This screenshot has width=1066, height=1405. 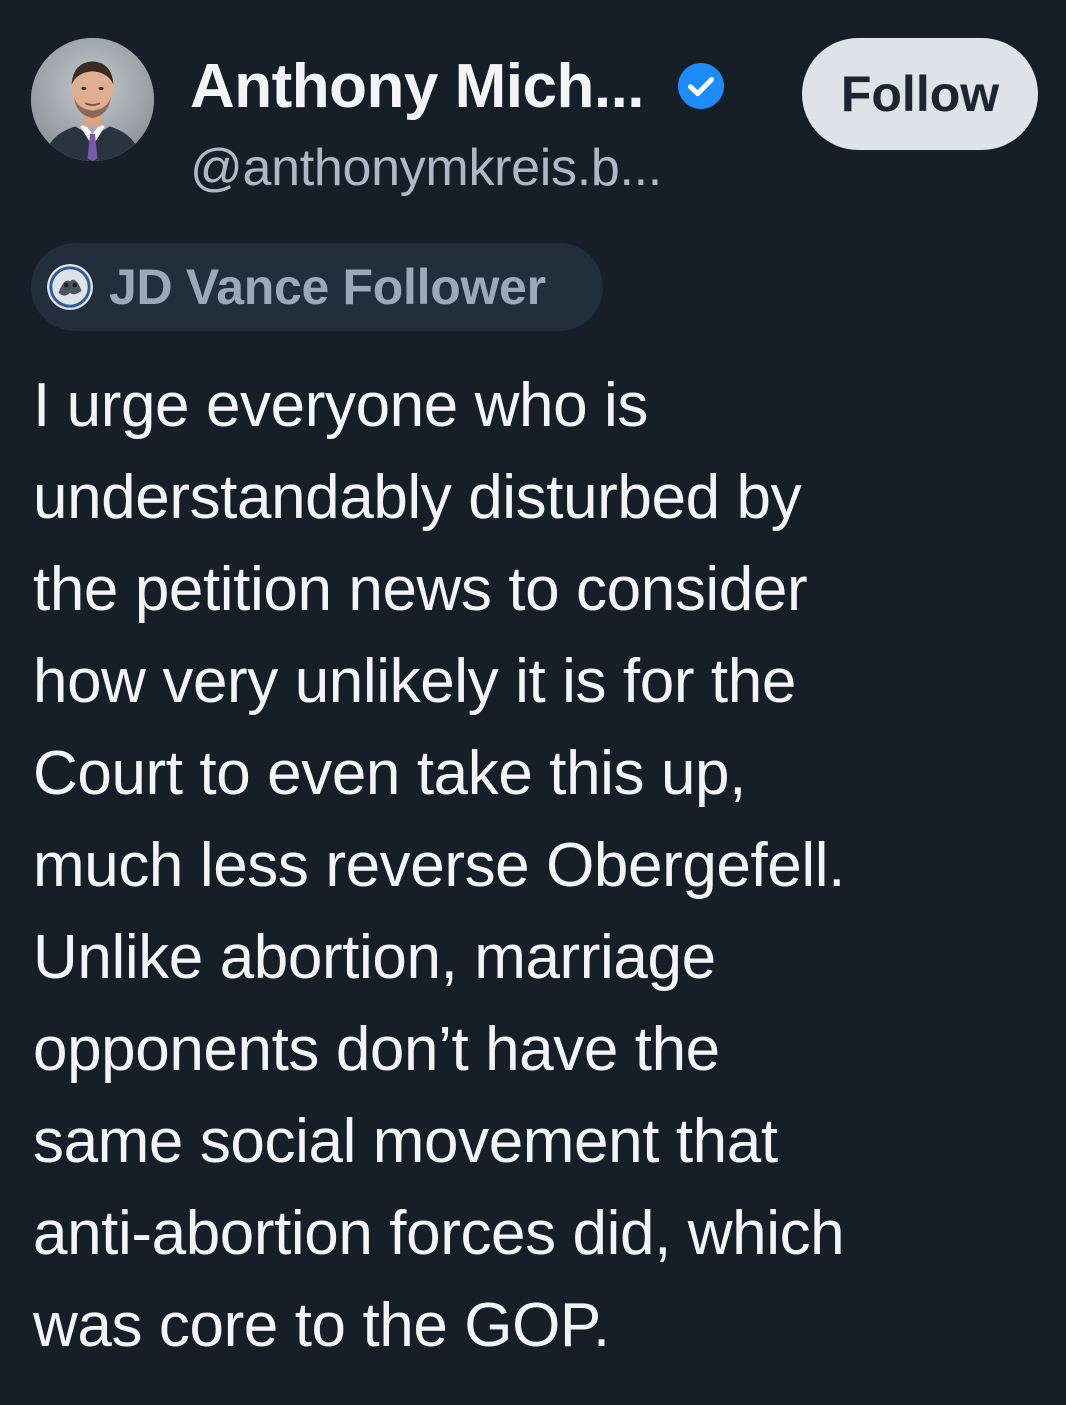 I want to click on post-text-line: opponents don’t have the, so click(x=376, y=1049).